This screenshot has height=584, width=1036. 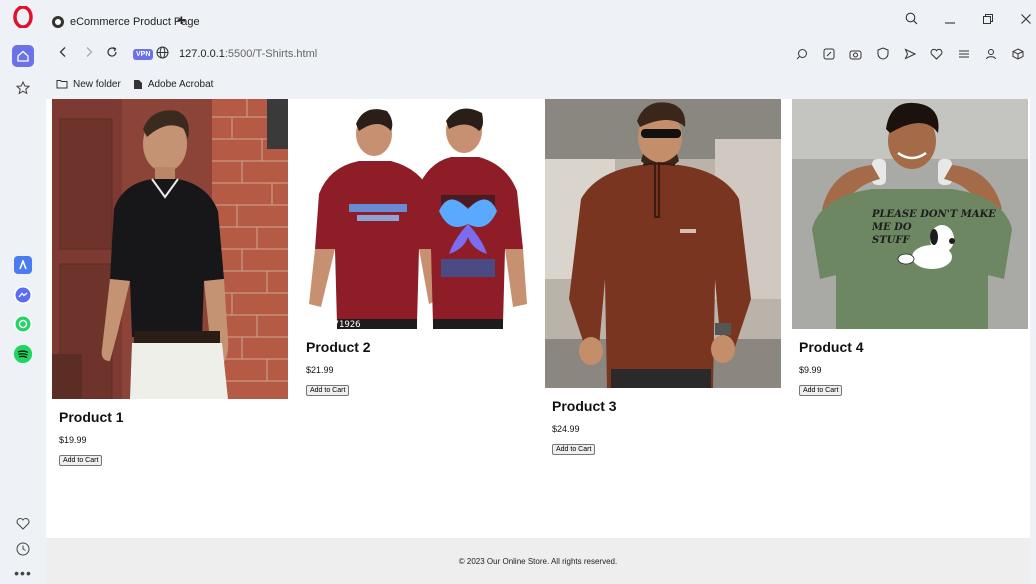 I want to click on heart-icon, so click(x=23, y=523).